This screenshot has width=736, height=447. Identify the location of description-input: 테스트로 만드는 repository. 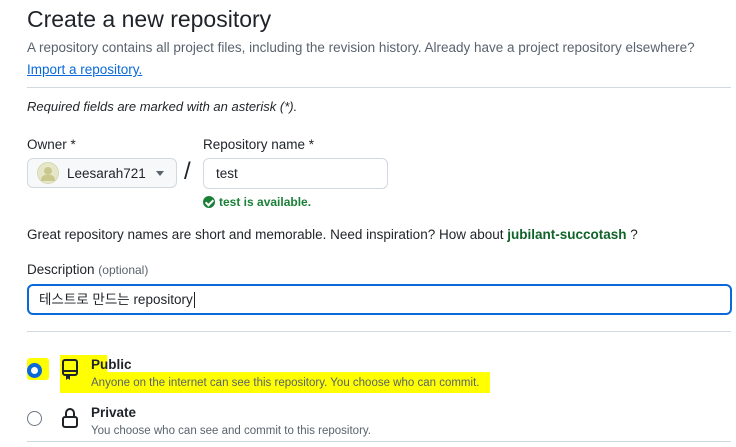
(379, 299).